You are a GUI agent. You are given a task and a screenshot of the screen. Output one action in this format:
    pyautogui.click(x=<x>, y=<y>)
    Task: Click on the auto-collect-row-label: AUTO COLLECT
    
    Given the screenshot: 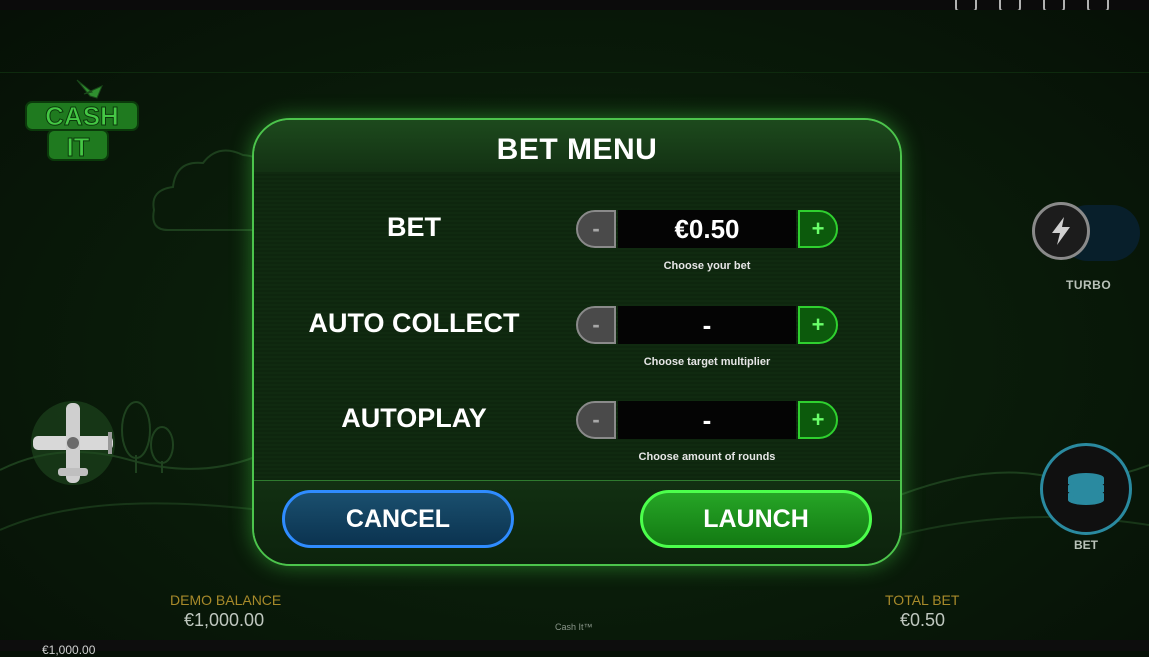 What is the action you would take?
    pyautogui.click(x=414, y=323)
    